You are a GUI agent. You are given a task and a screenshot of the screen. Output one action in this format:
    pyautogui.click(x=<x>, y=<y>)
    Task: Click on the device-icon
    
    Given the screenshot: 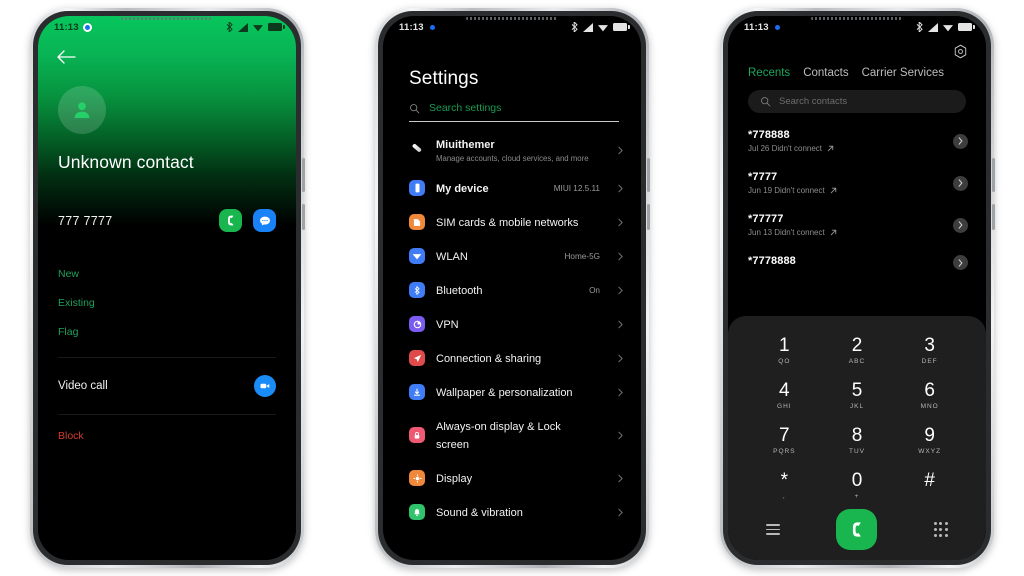 What is the action you would take?
    pyautogui.click(x=417, y=188)
    